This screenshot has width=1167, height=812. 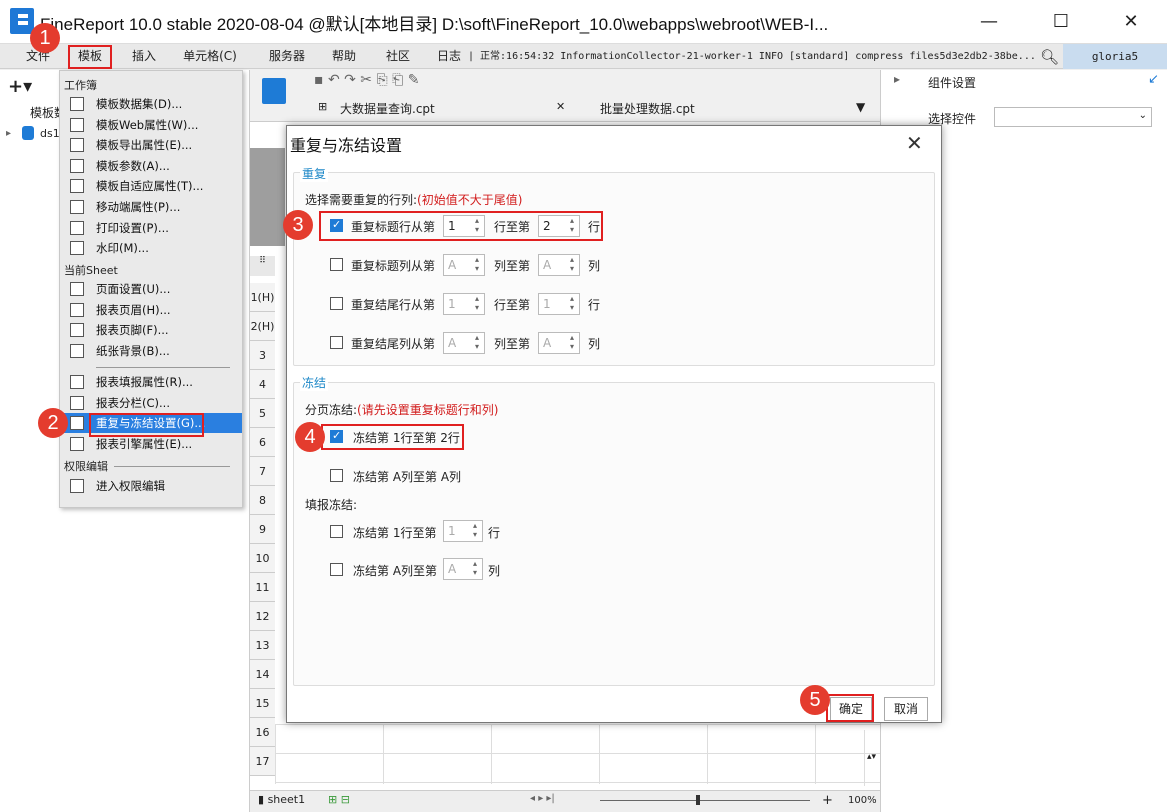 I want to click on repeat-from-spinner-2: 1 ▴ ▾, so click(x=464, y=304).